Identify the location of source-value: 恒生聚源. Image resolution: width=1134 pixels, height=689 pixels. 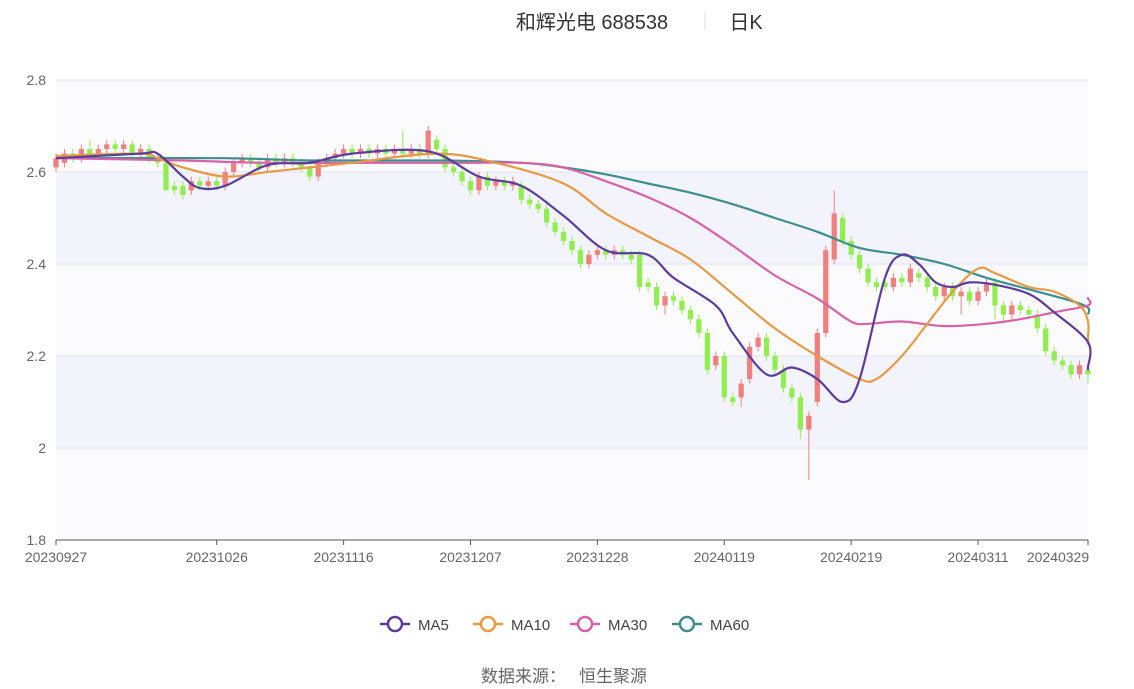
(613, 676).